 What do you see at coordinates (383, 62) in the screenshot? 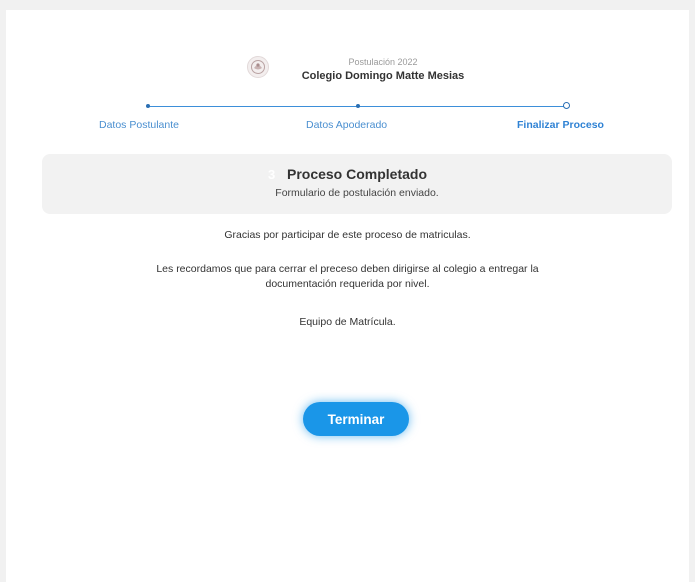
I see `application-year: Postulación 2022` at bounding box center [383, 62].